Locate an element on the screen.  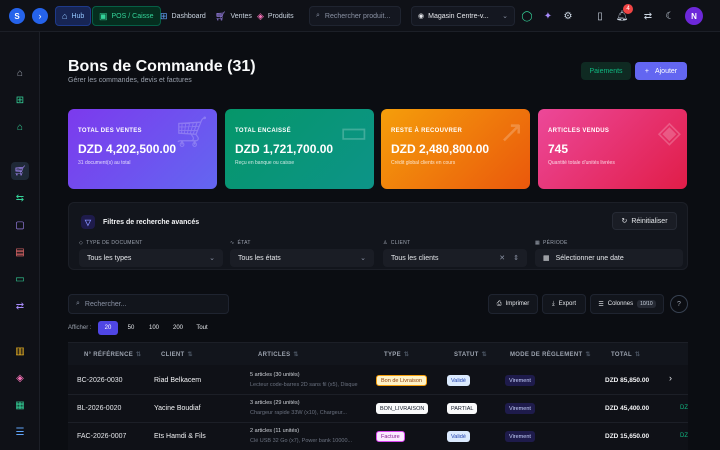
sidebar-book-icon: ▥ is located at coordinates (20, 351).